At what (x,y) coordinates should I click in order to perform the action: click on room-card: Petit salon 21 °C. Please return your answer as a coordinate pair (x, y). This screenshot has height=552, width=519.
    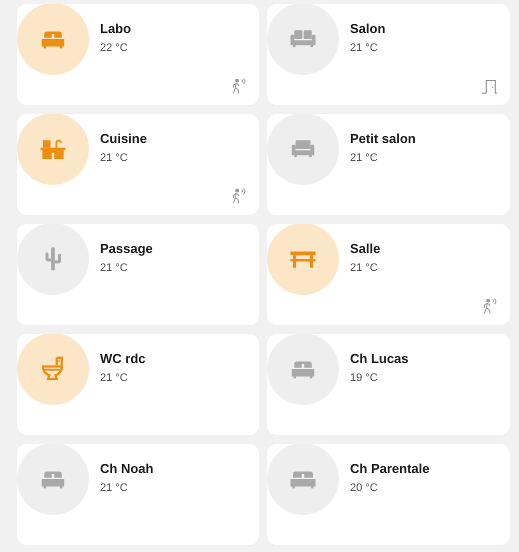
    Looking at the image, I should click on (388, 164).